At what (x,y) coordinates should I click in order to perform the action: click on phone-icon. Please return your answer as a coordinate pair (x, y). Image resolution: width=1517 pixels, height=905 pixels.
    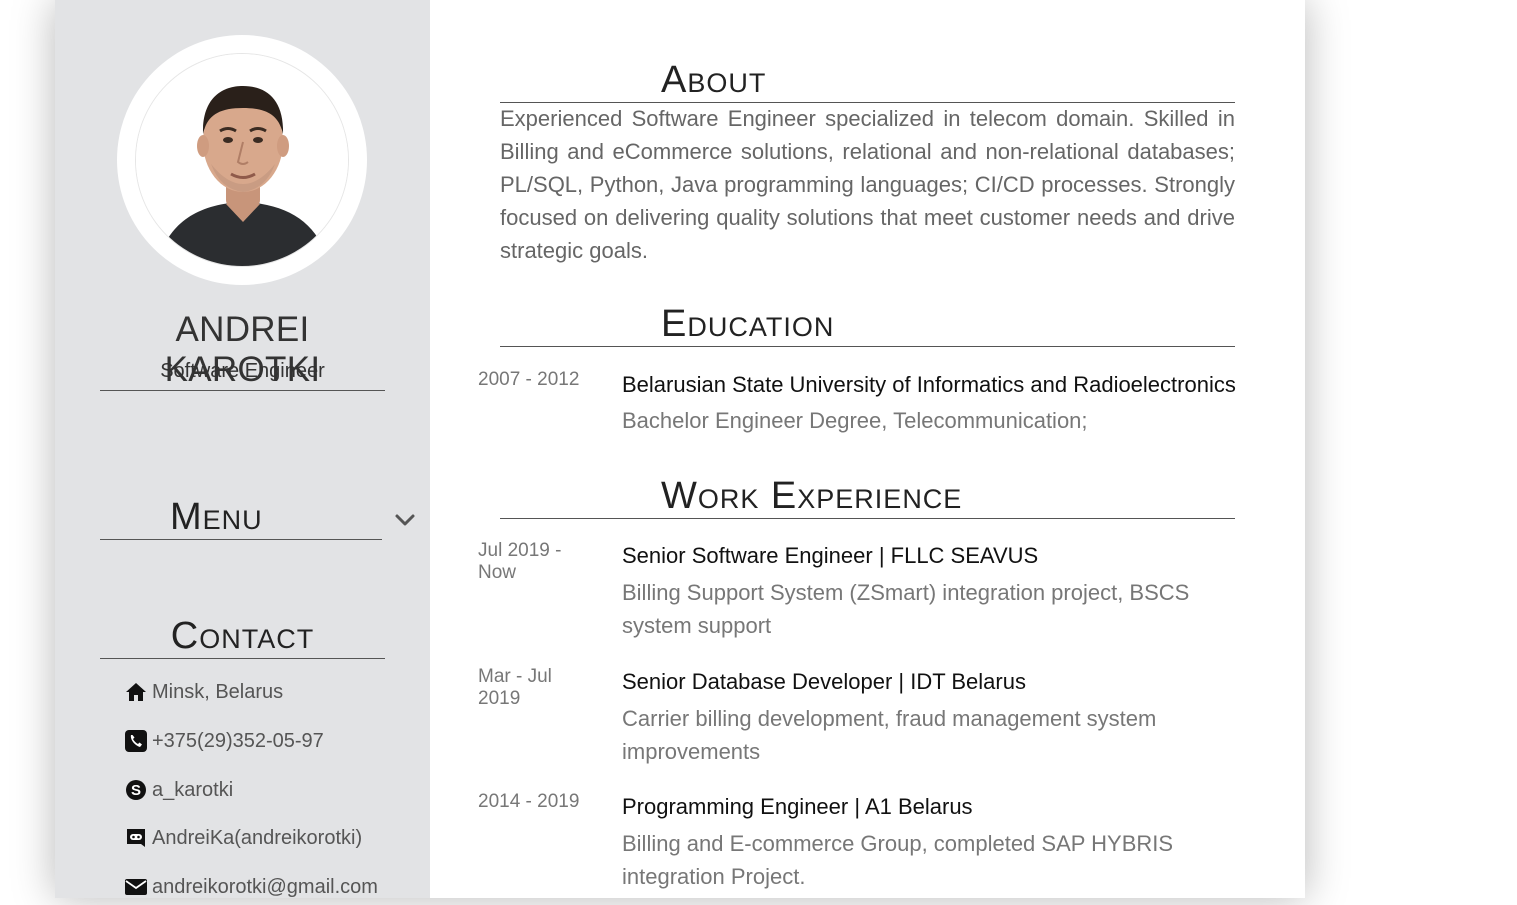
    Looking at the image, I should click on (136, 741).